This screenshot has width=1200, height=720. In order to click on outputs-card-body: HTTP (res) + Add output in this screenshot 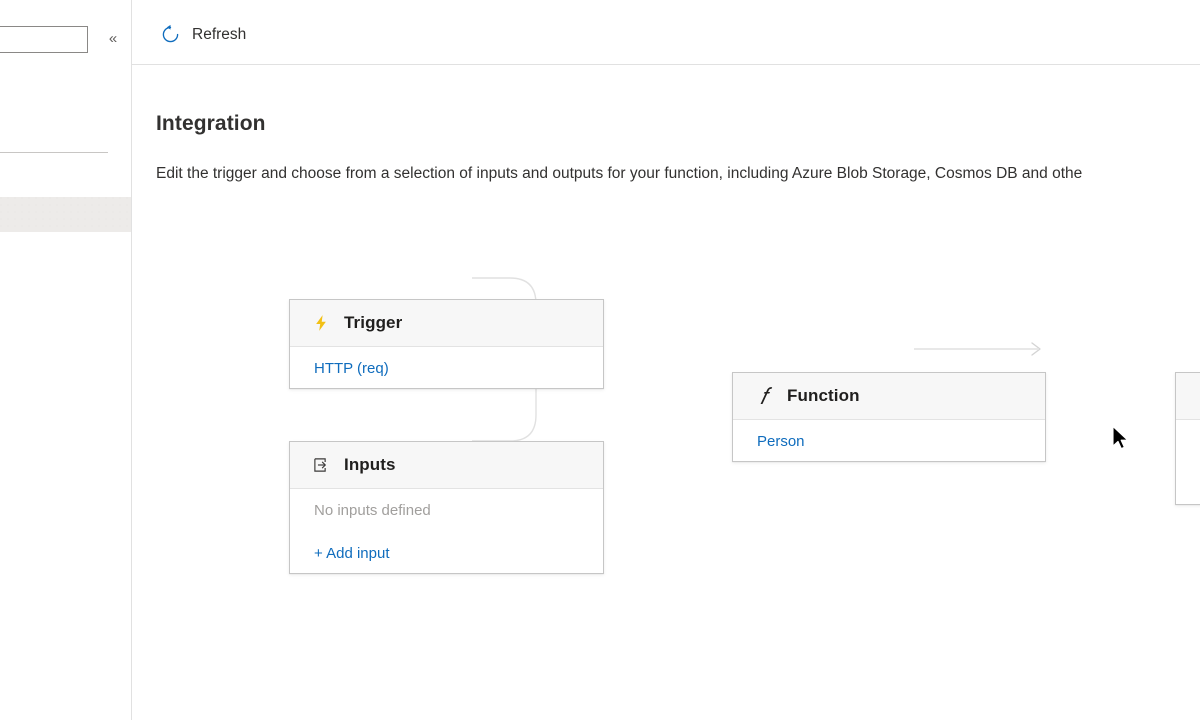, I will do `click(1188, 463)`.